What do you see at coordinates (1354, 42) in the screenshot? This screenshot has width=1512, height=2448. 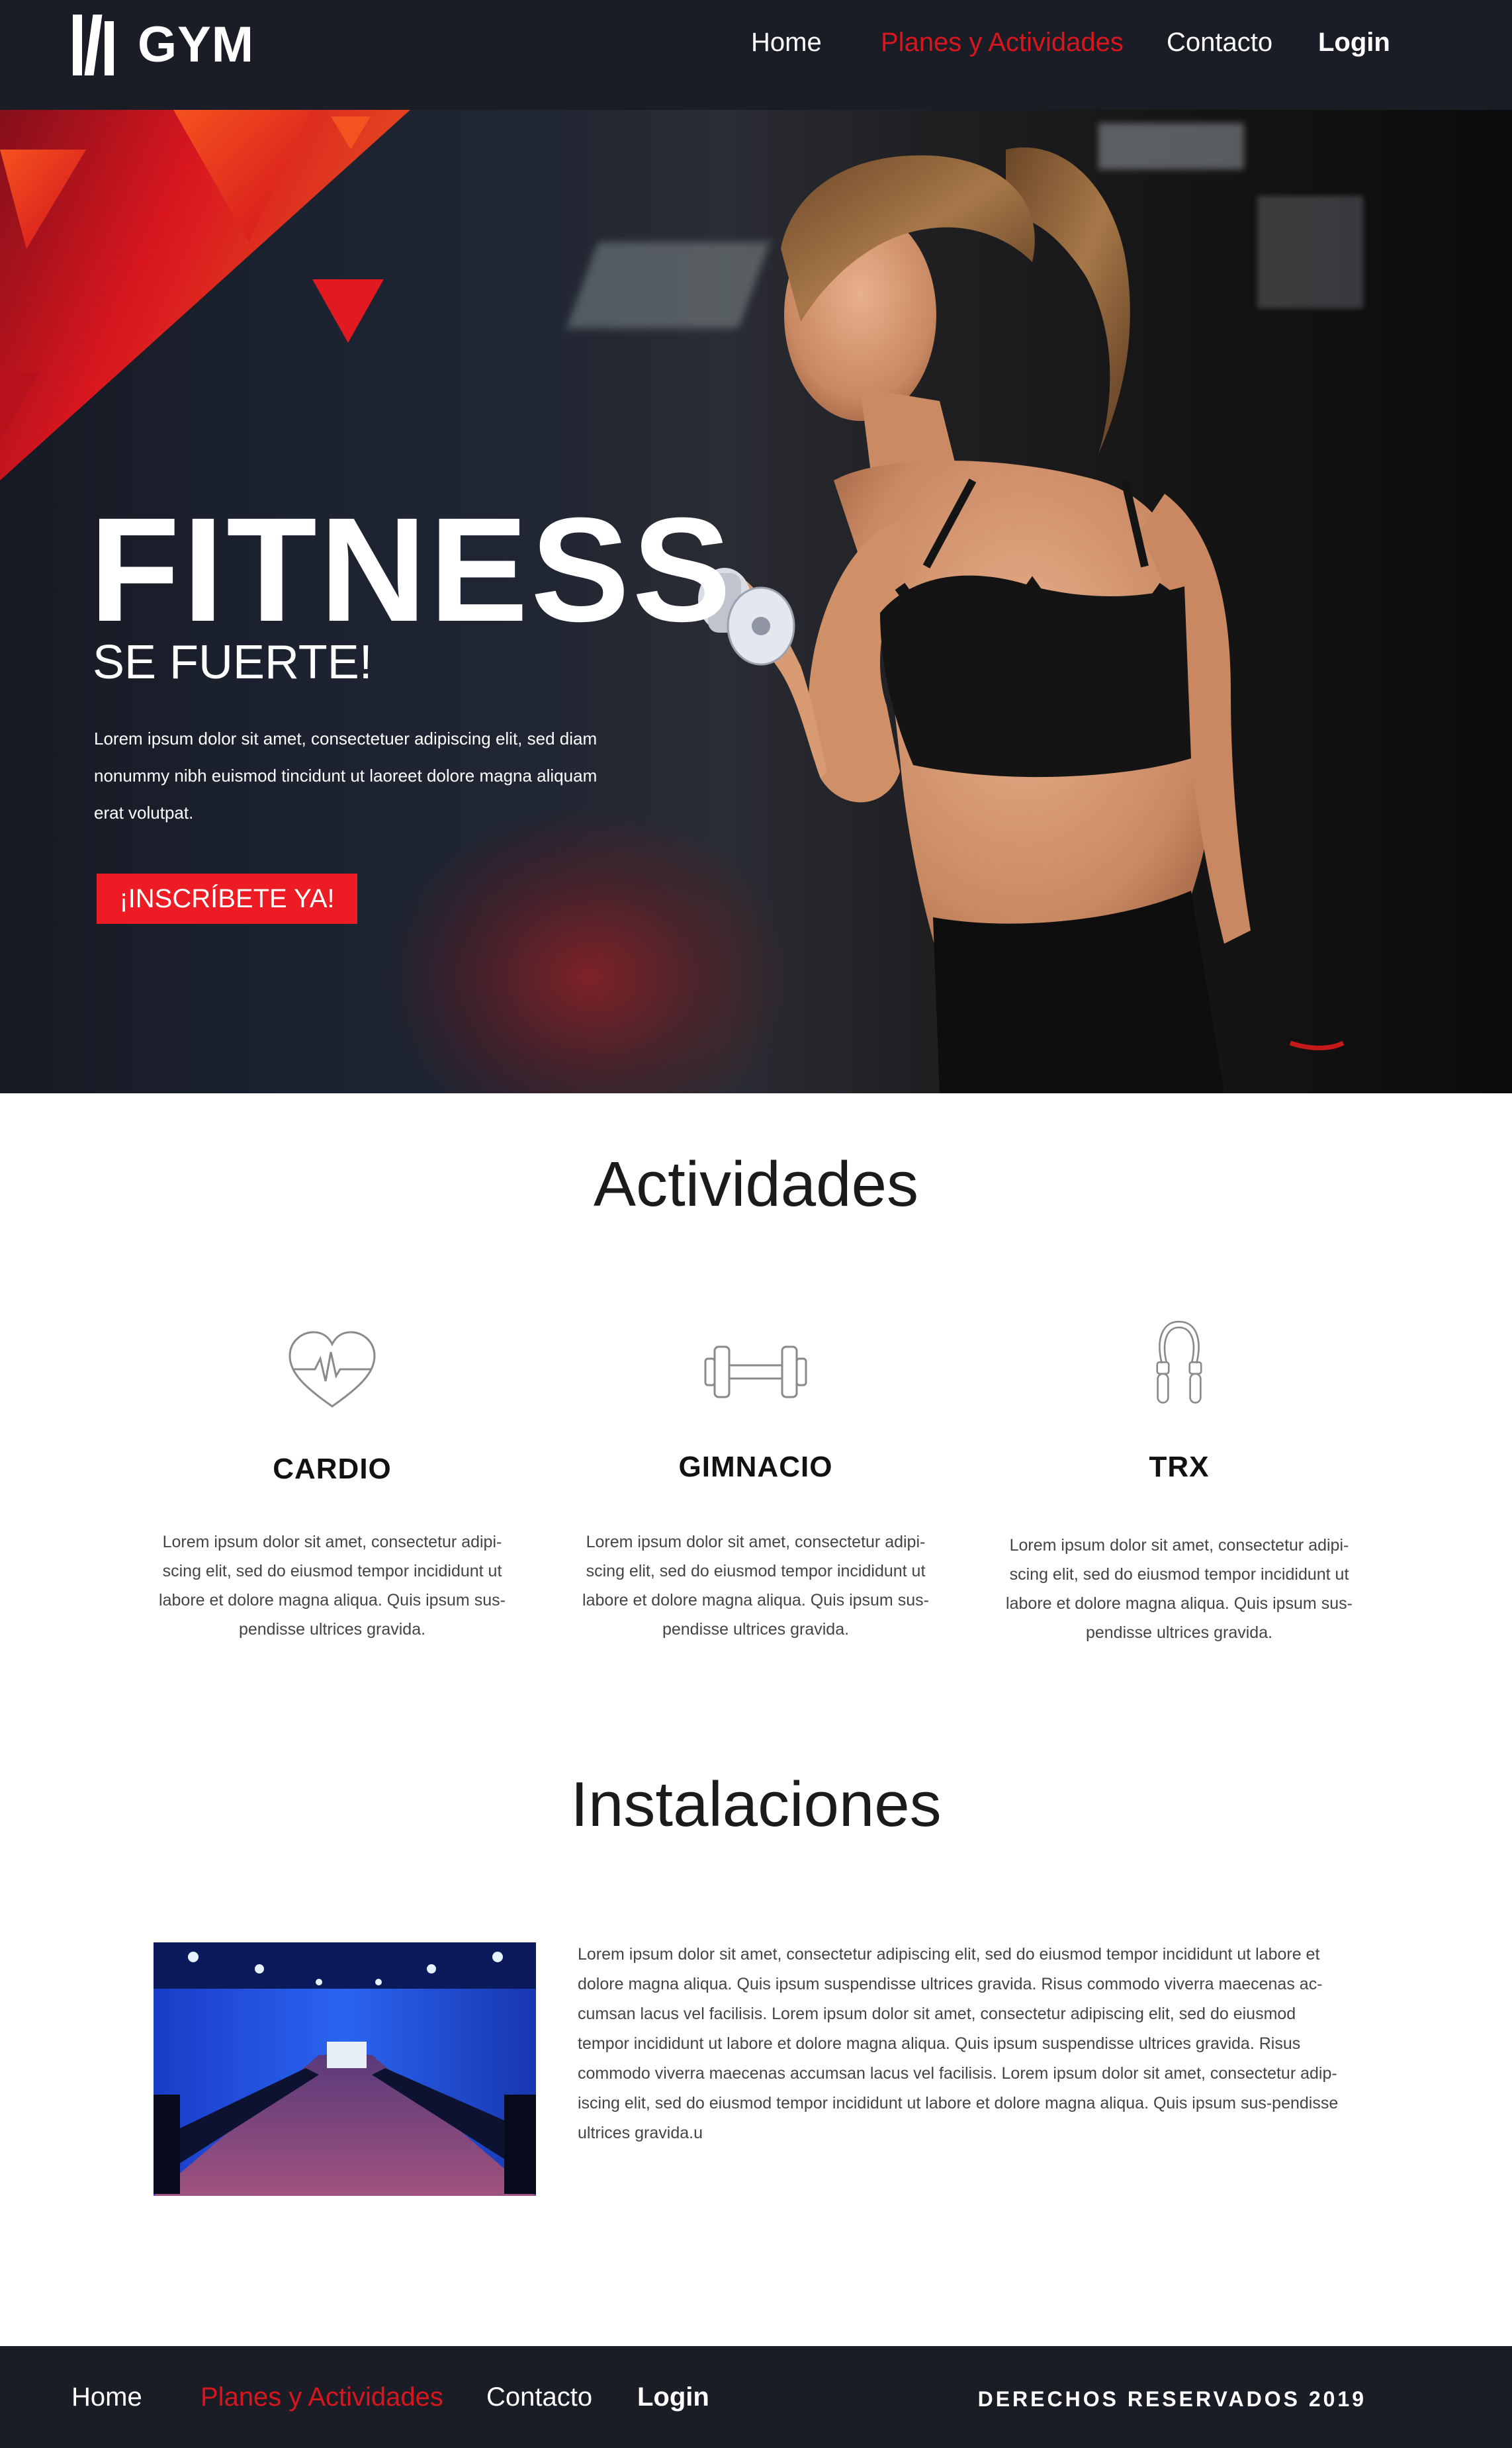 I see `nav-login: Login` at bounding box center [1354, 42].